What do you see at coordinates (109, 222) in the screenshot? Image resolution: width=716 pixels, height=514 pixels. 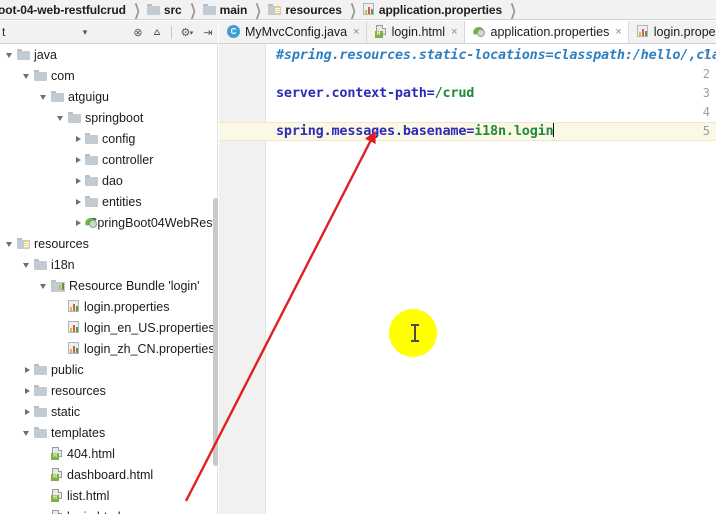 I see `tree-row: SpringBoot04WebRestf` at bounding box center [109, 222].